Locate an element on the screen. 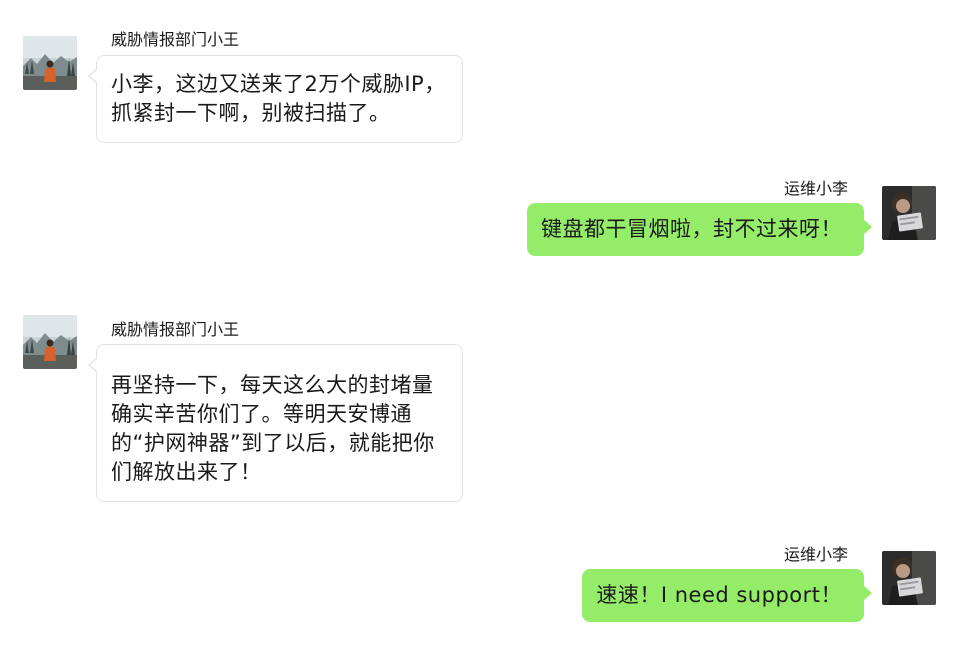  message-bubble-incoming: 小李，这边又送来了2万个威胁IP，抓紧封一下啊，别被扫描了。 is located at coordinates (275, 99).